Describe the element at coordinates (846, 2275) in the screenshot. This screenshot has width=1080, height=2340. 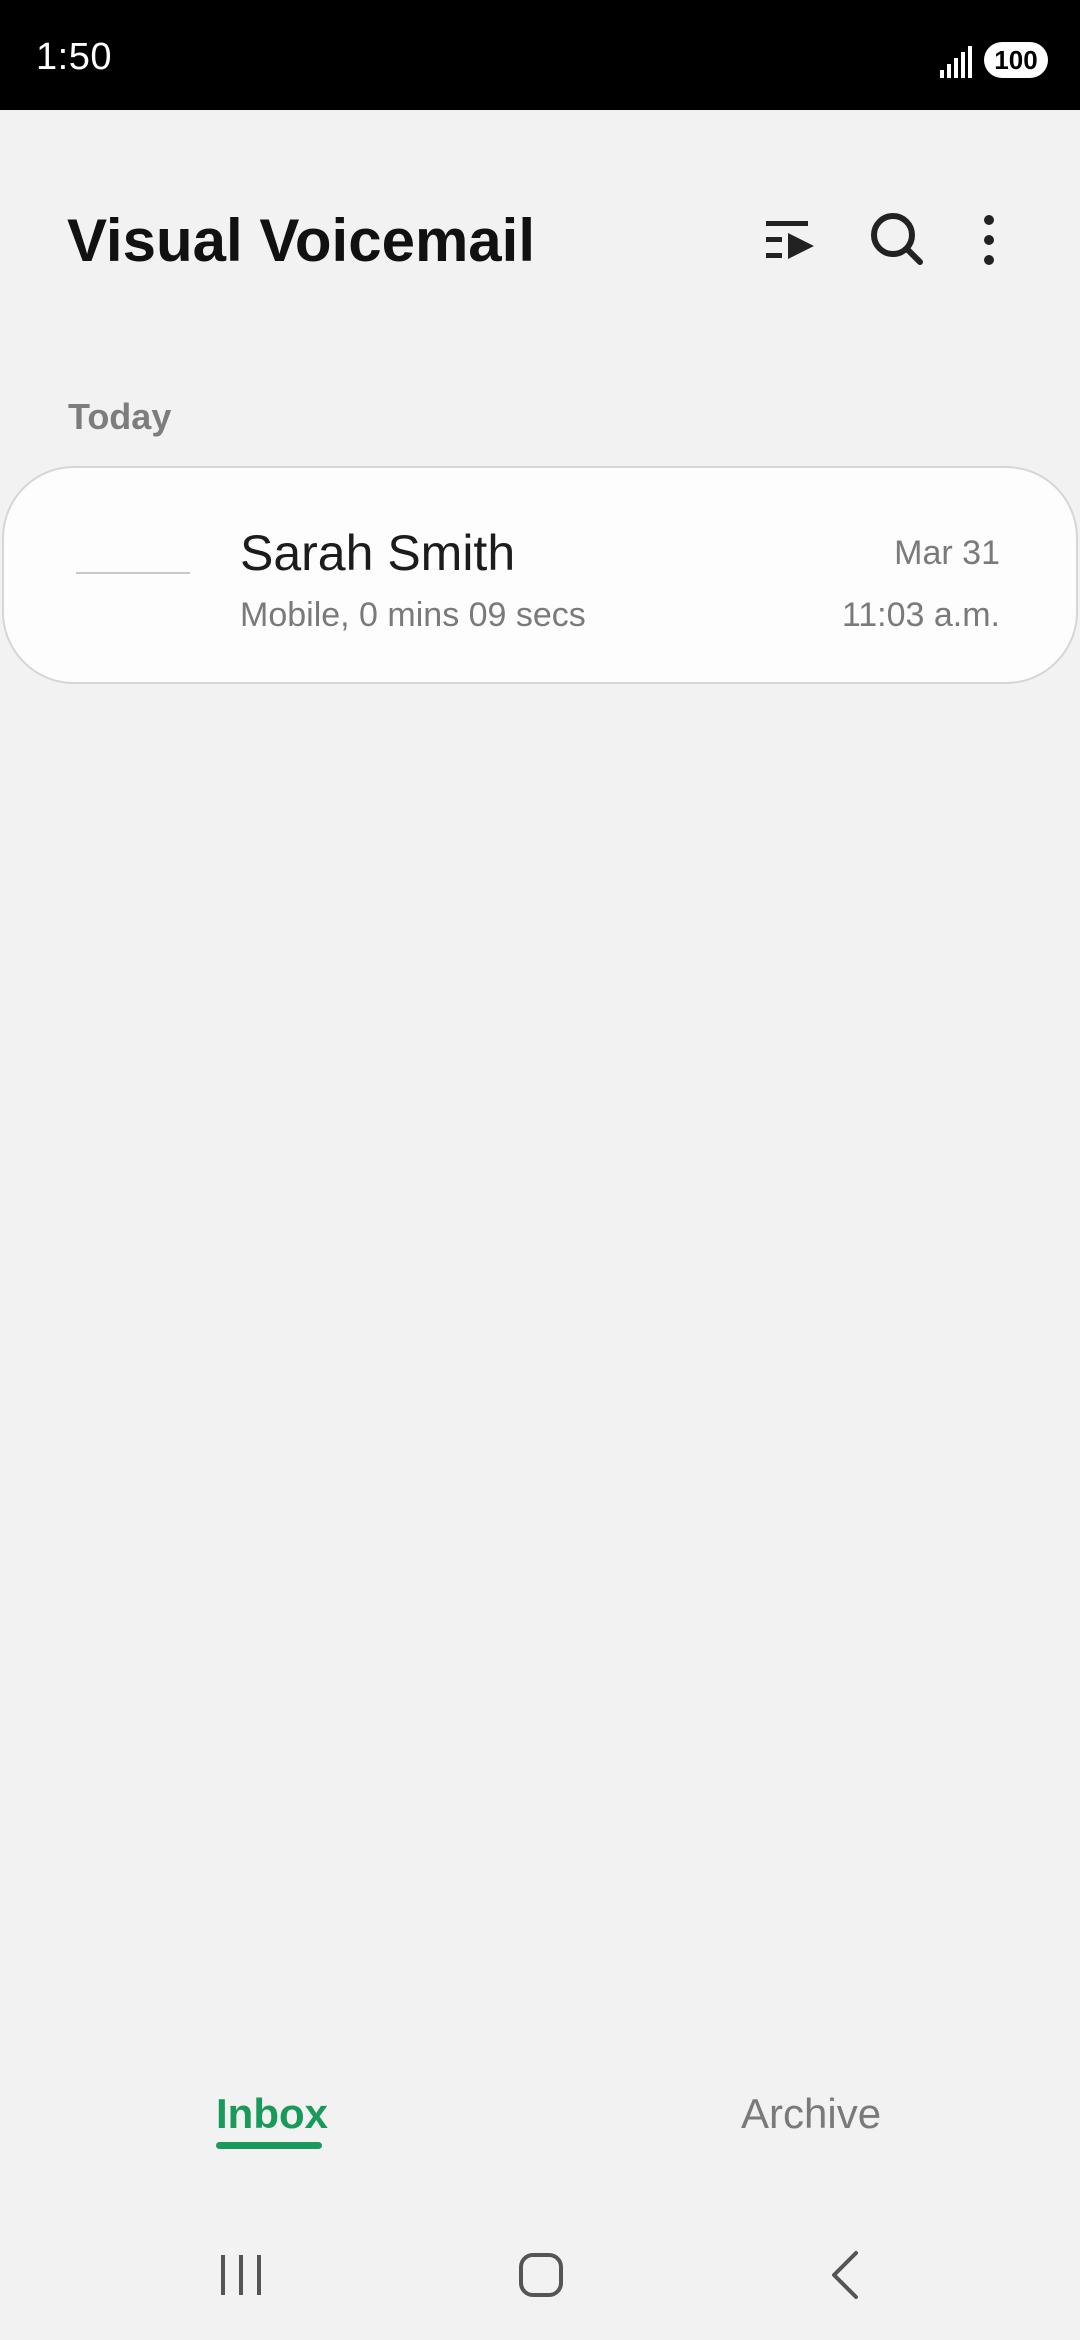
I see `back-icon` at that location.